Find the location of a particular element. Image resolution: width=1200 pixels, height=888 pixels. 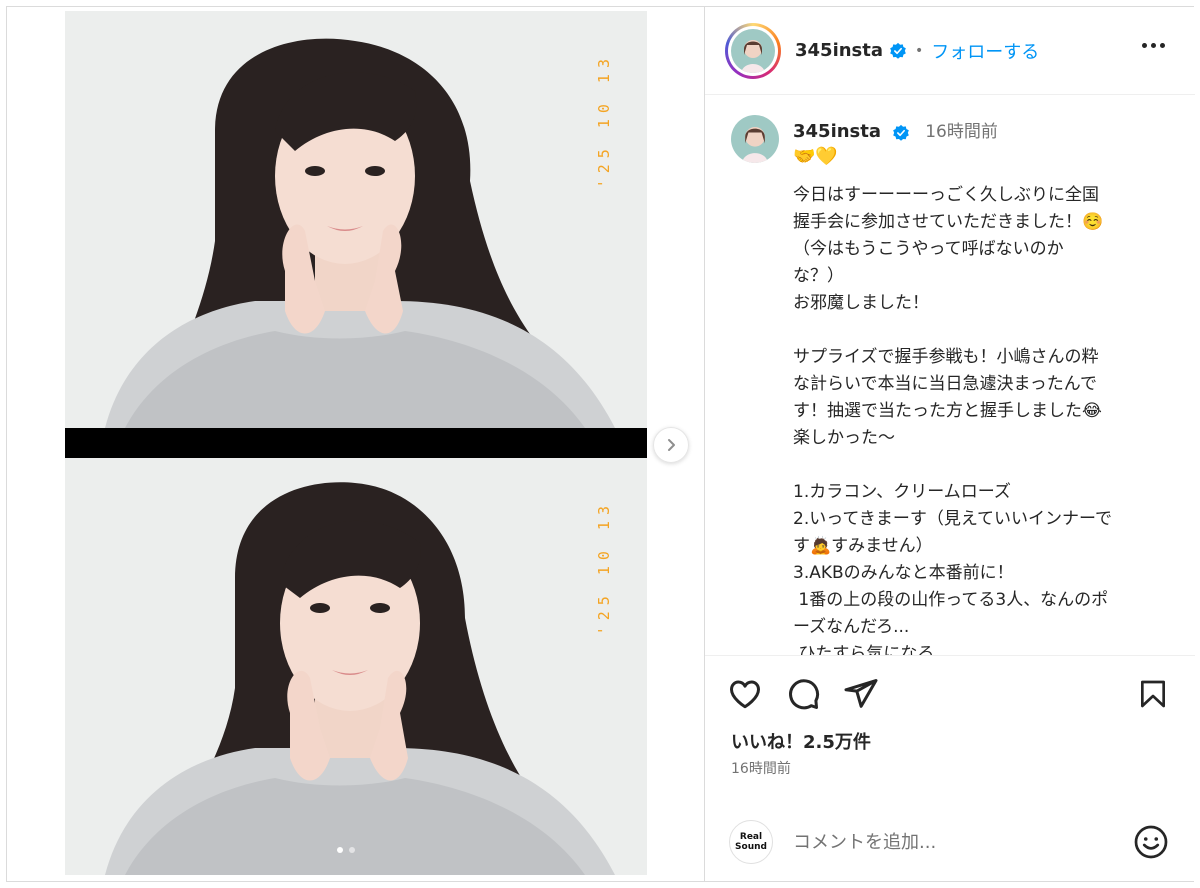

caption-header: 345insta 16時間前 🤝💛 is located at coordinates (951, 141).